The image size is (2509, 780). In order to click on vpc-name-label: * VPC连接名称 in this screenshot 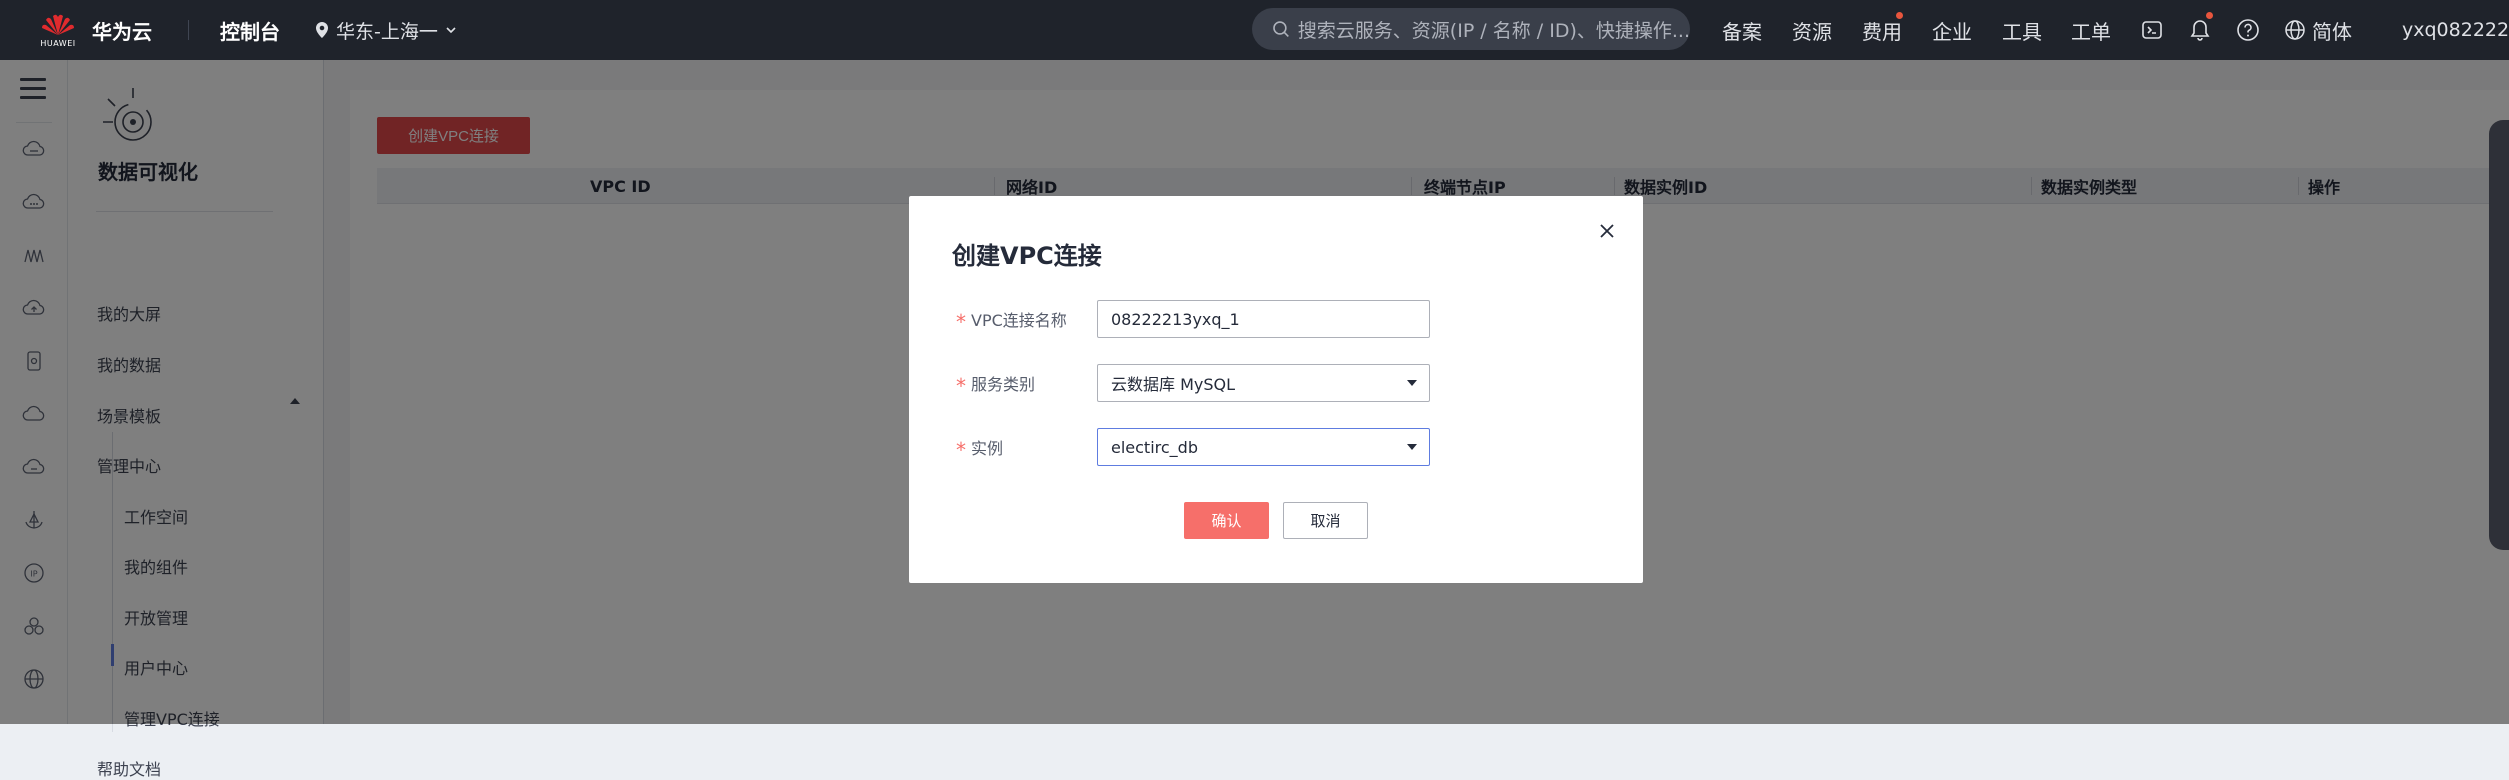, I will do `click(1011, 319)`.